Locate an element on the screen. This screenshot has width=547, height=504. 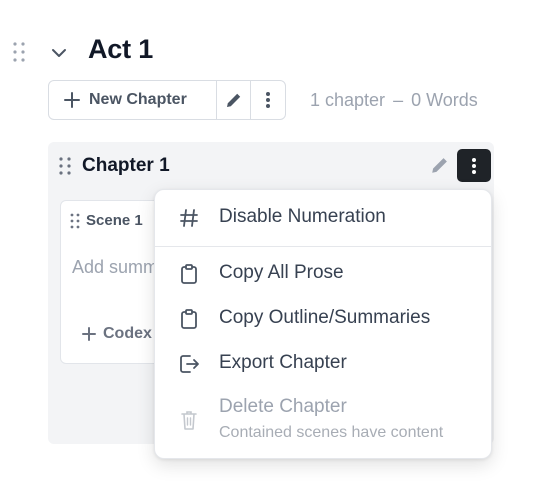
new-chapter-button: New Chapter is located at coordinates (133, 100).